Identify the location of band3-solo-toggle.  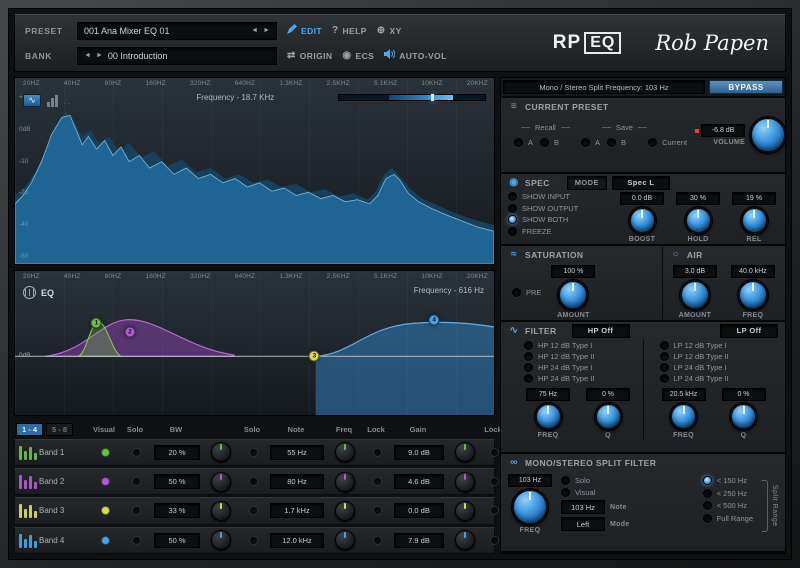
(136, 511).